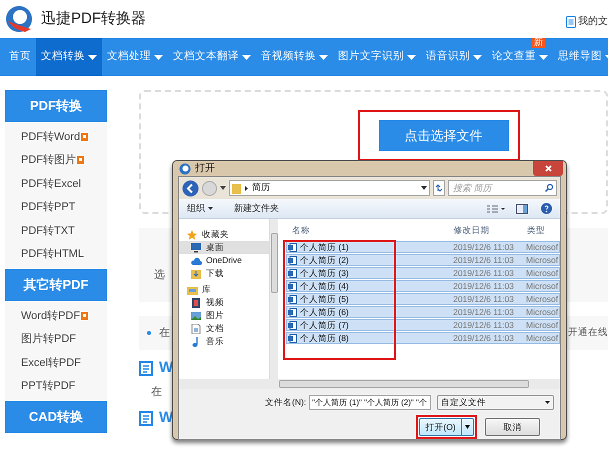  I want to click on filename-field: "个人简历 (1)" "个人简历 (2)" "个, so click(370, 402).